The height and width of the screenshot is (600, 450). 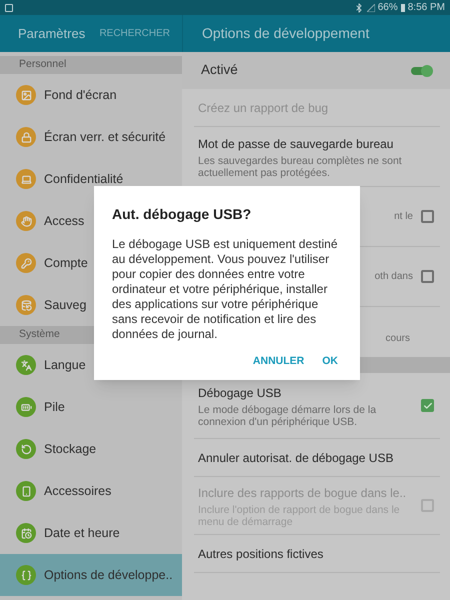 What do you see at coordinates (65, 305) in the screenshot?
I see `item-label: Sauveg` at bounding box center [65, 305].